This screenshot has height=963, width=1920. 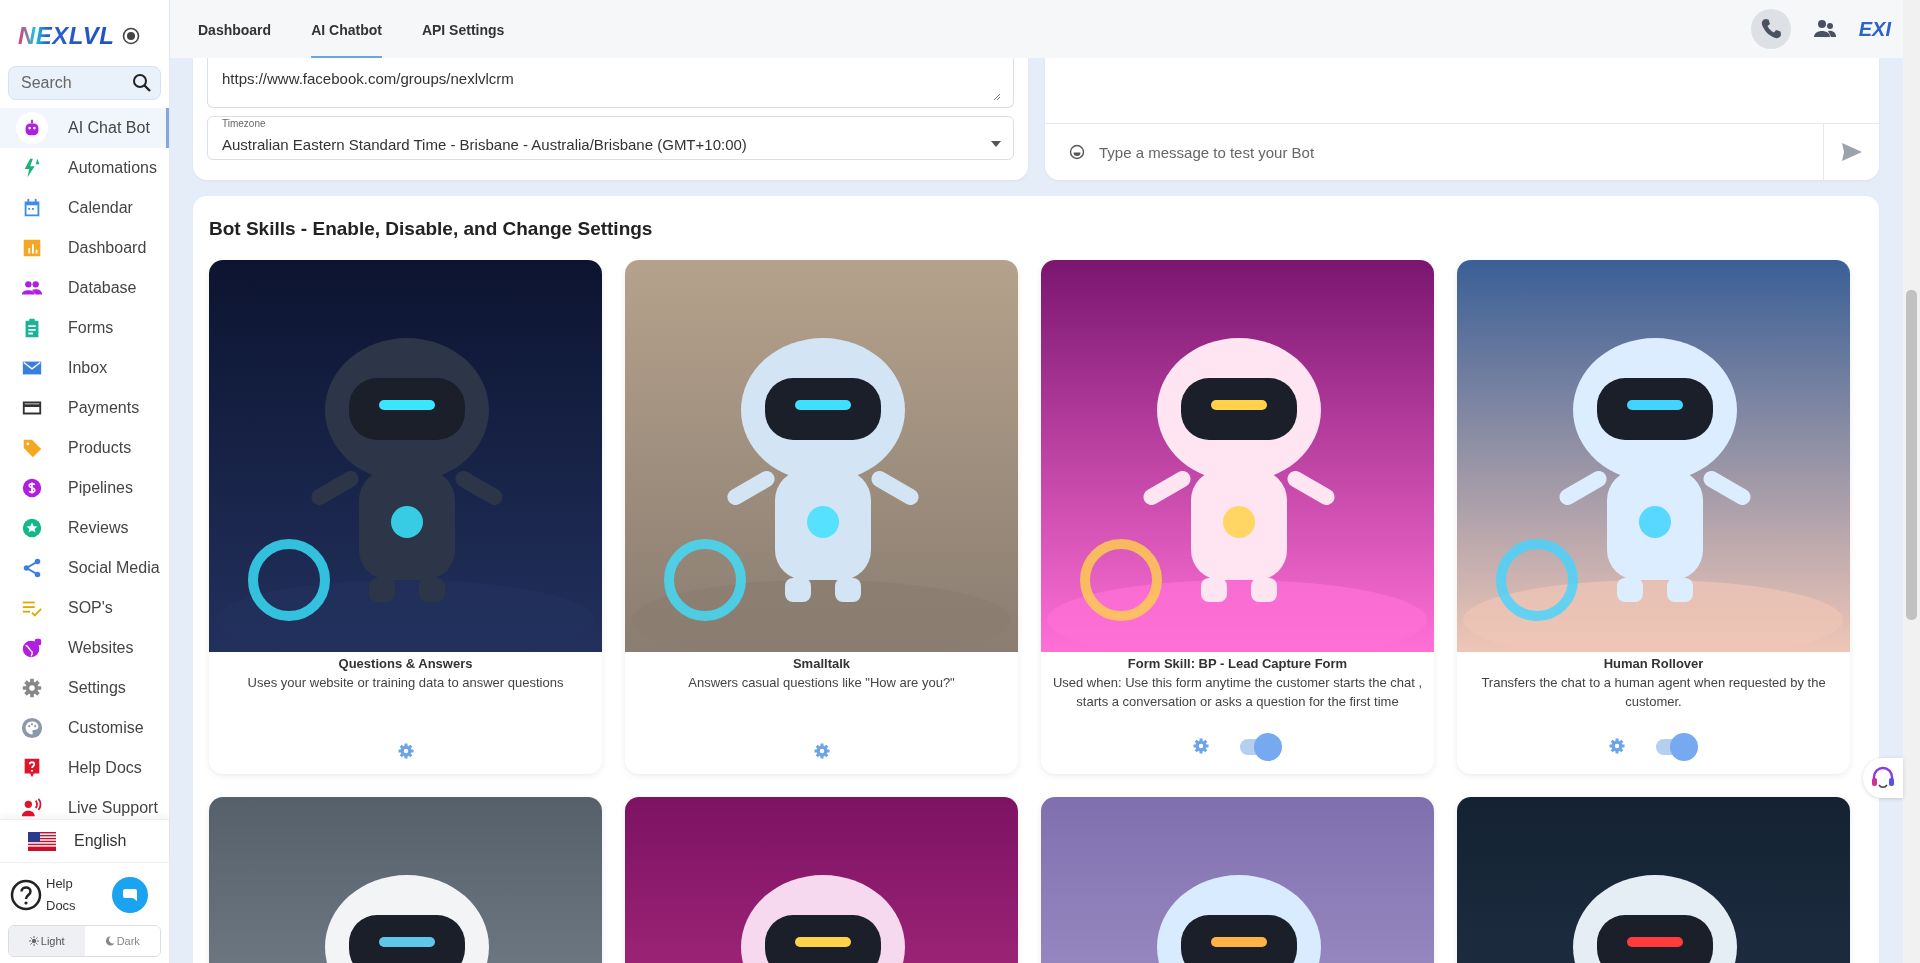 What do you see at coordinates (142, 83) in the screenshot?
I see `search-icon` at bounding box center [142, 83].